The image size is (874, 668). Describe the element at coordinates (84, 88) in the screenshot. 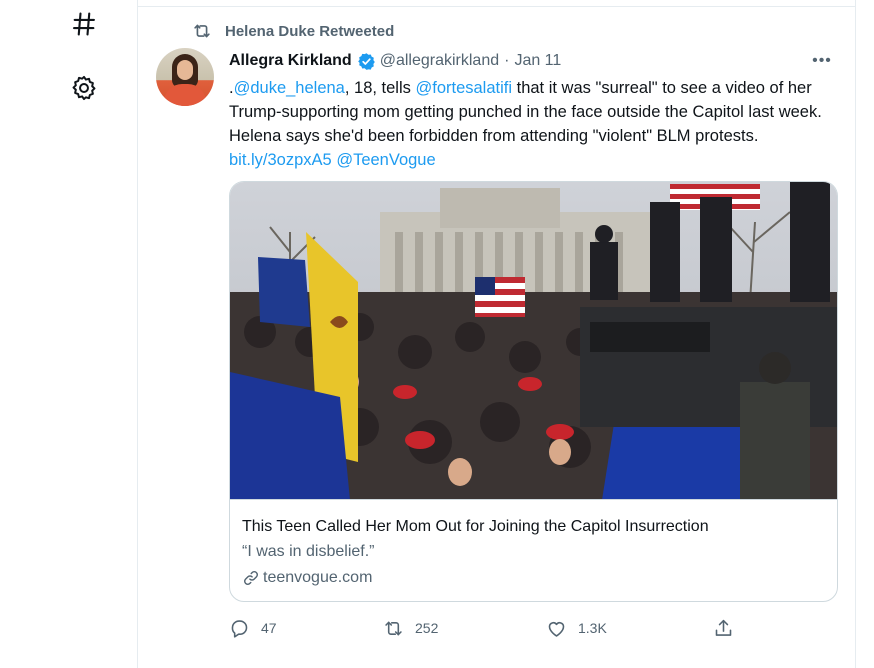

I see `settings-gear-icon` at that location.